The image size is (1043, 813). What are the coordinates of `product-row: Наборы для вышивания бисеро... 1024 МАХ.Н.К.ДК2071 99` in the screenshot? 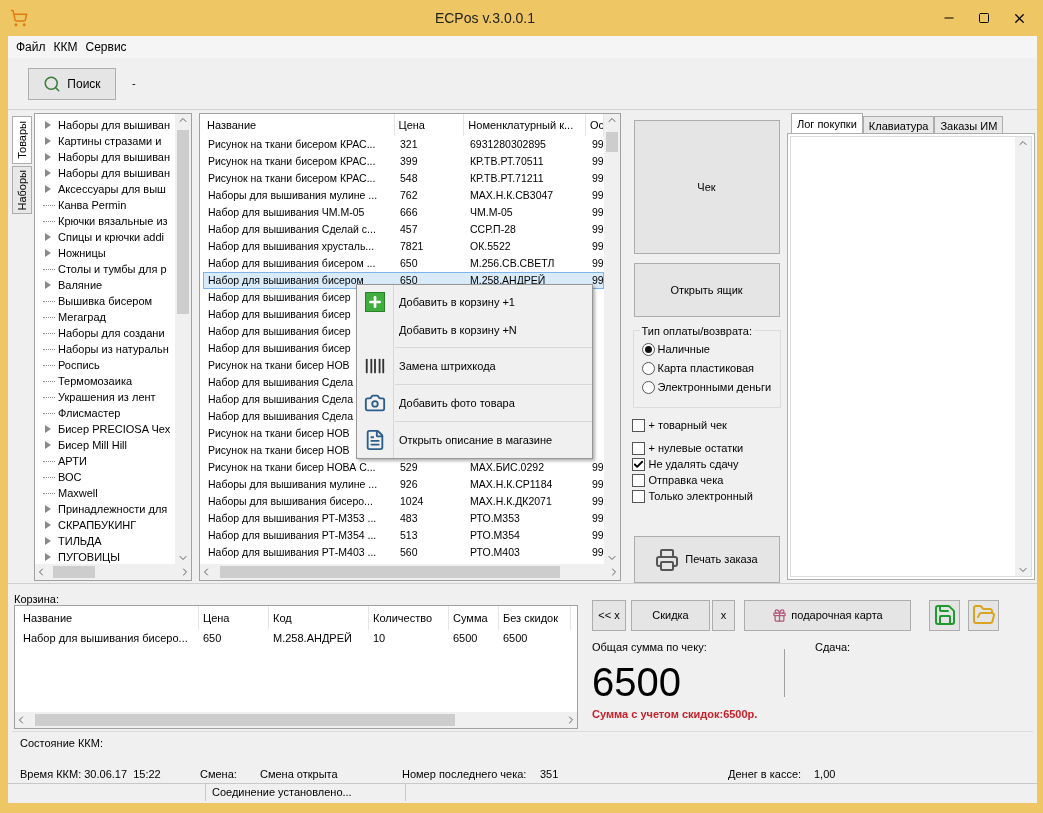 It's located at (403, 501).